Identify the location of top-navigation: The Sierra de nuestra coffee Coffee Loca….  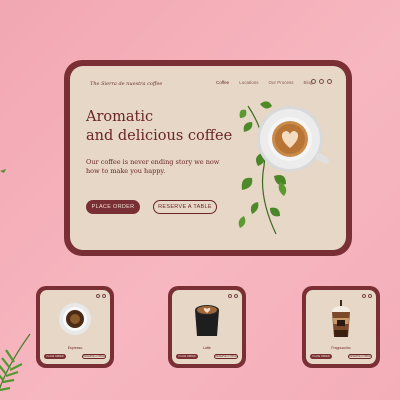
(211, 84).